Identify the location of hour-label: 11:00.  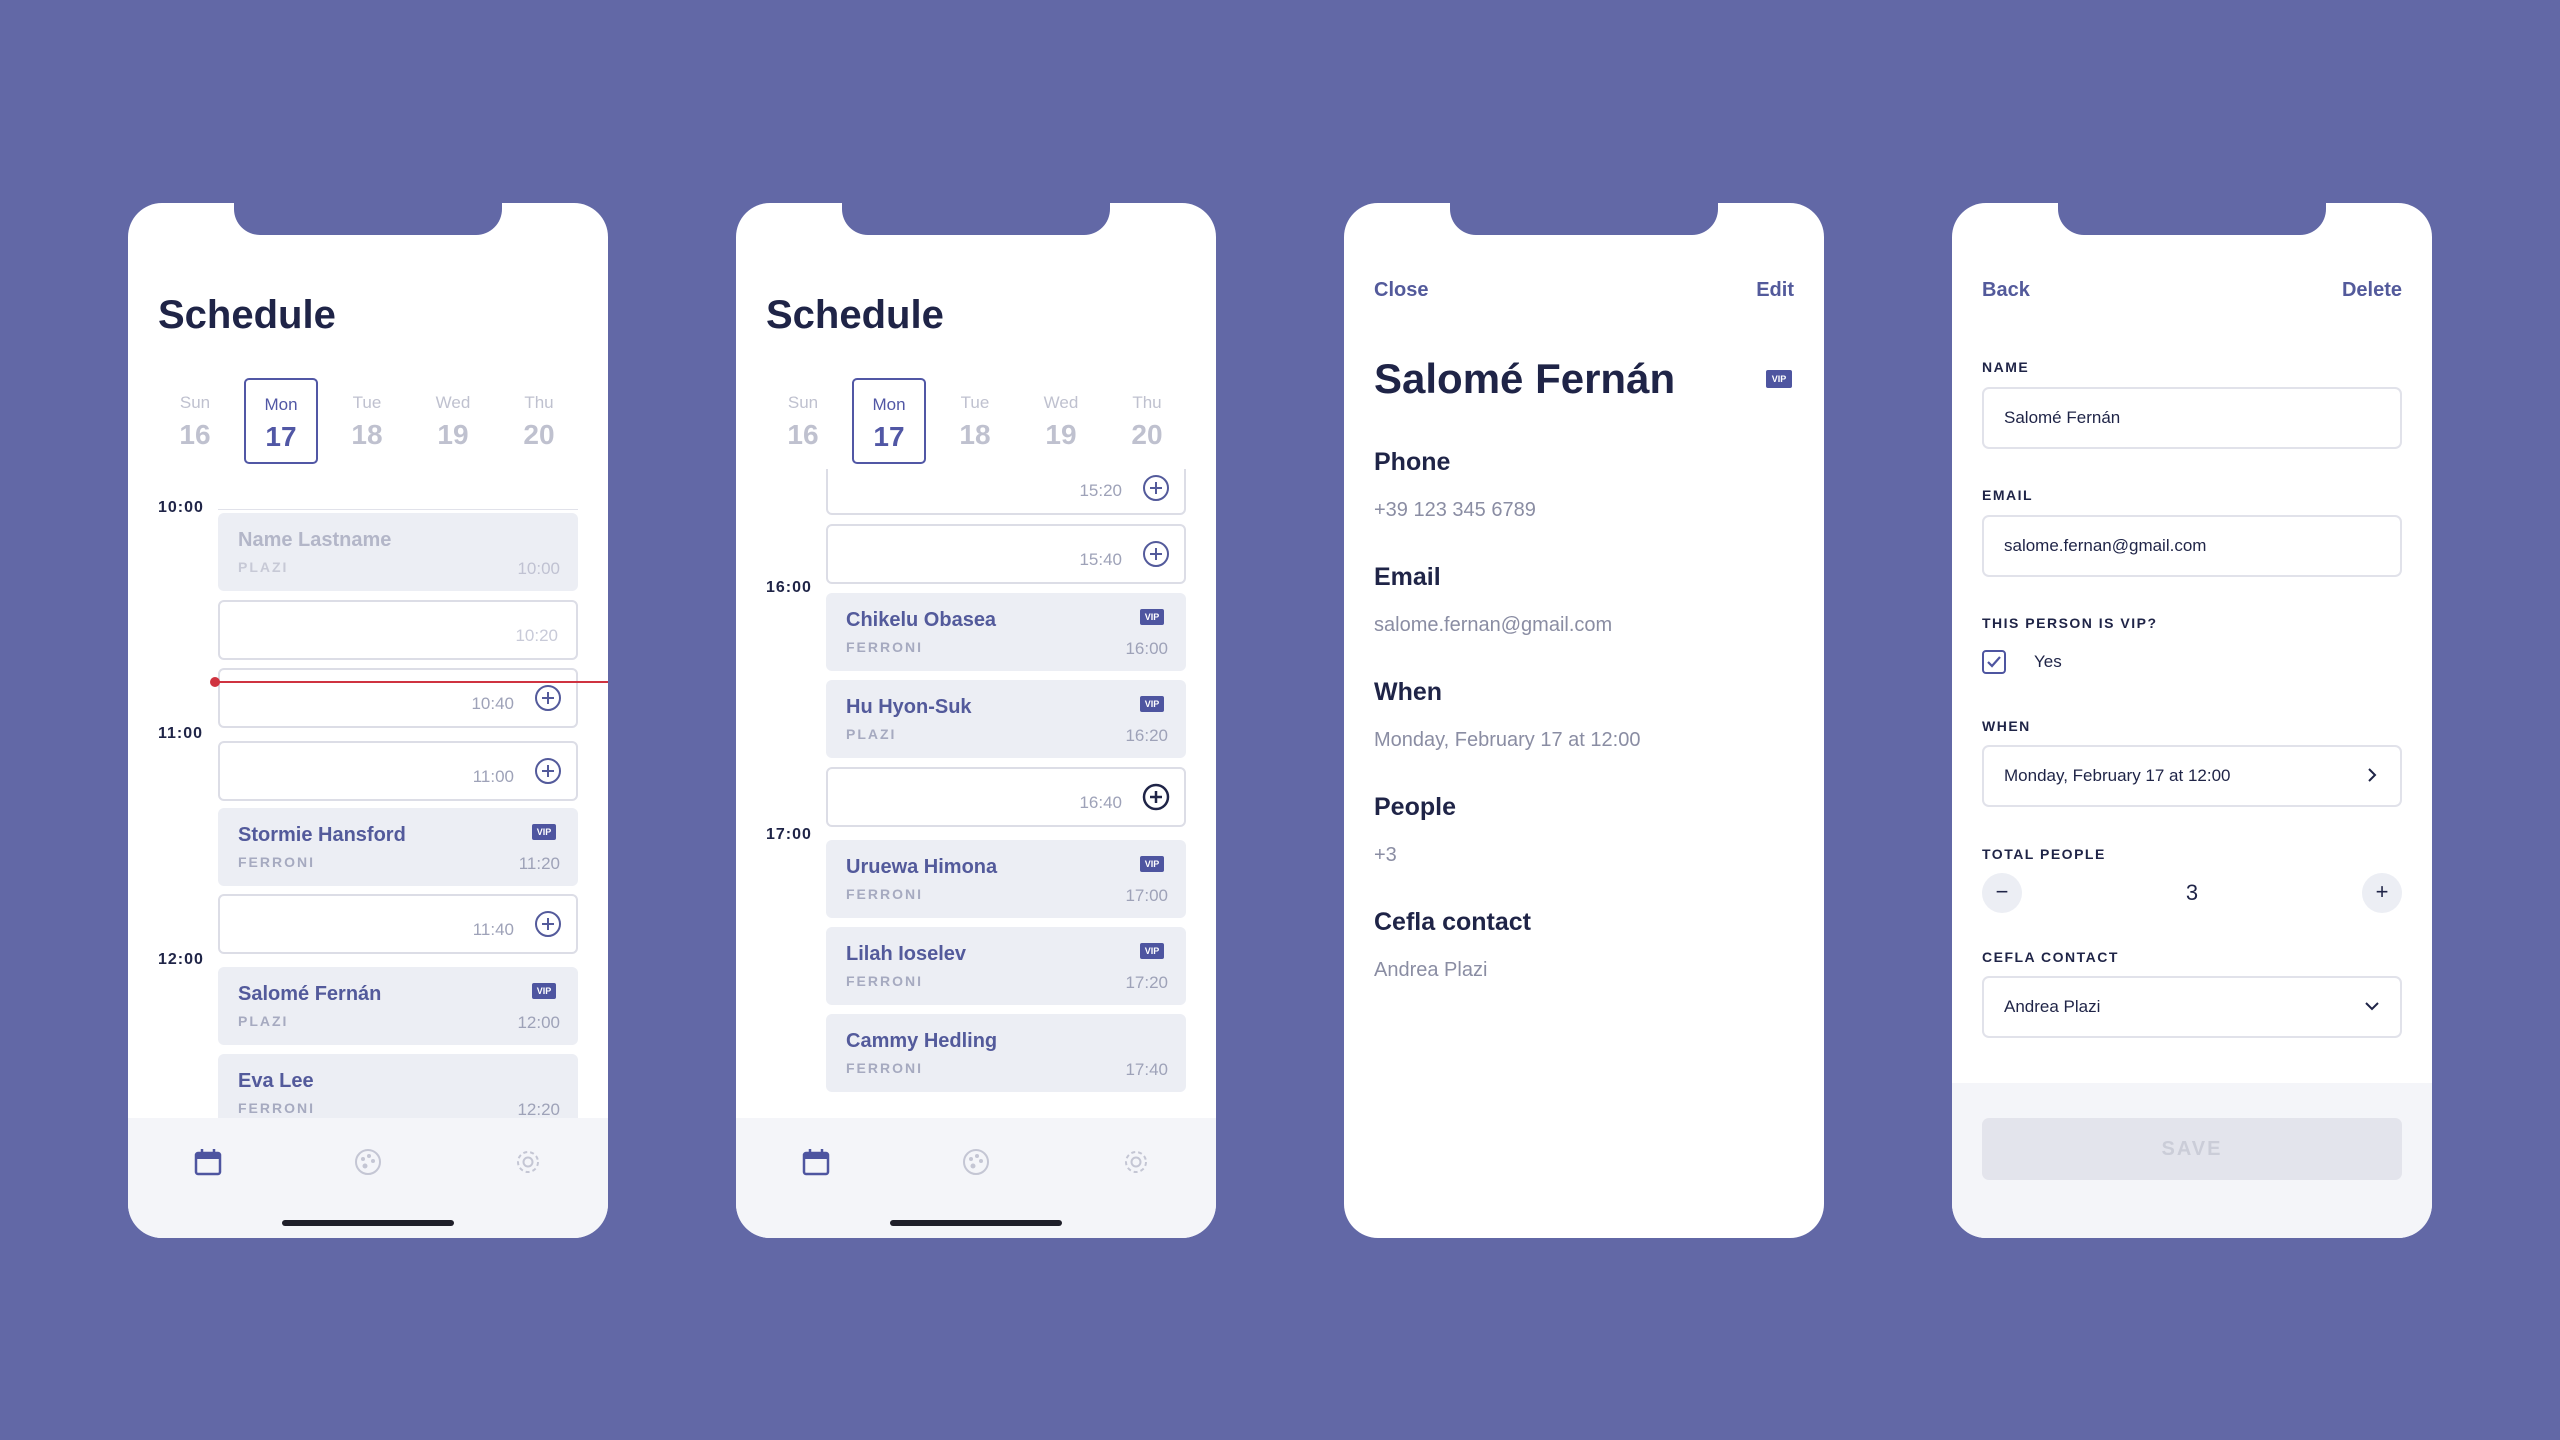
(181, 733).